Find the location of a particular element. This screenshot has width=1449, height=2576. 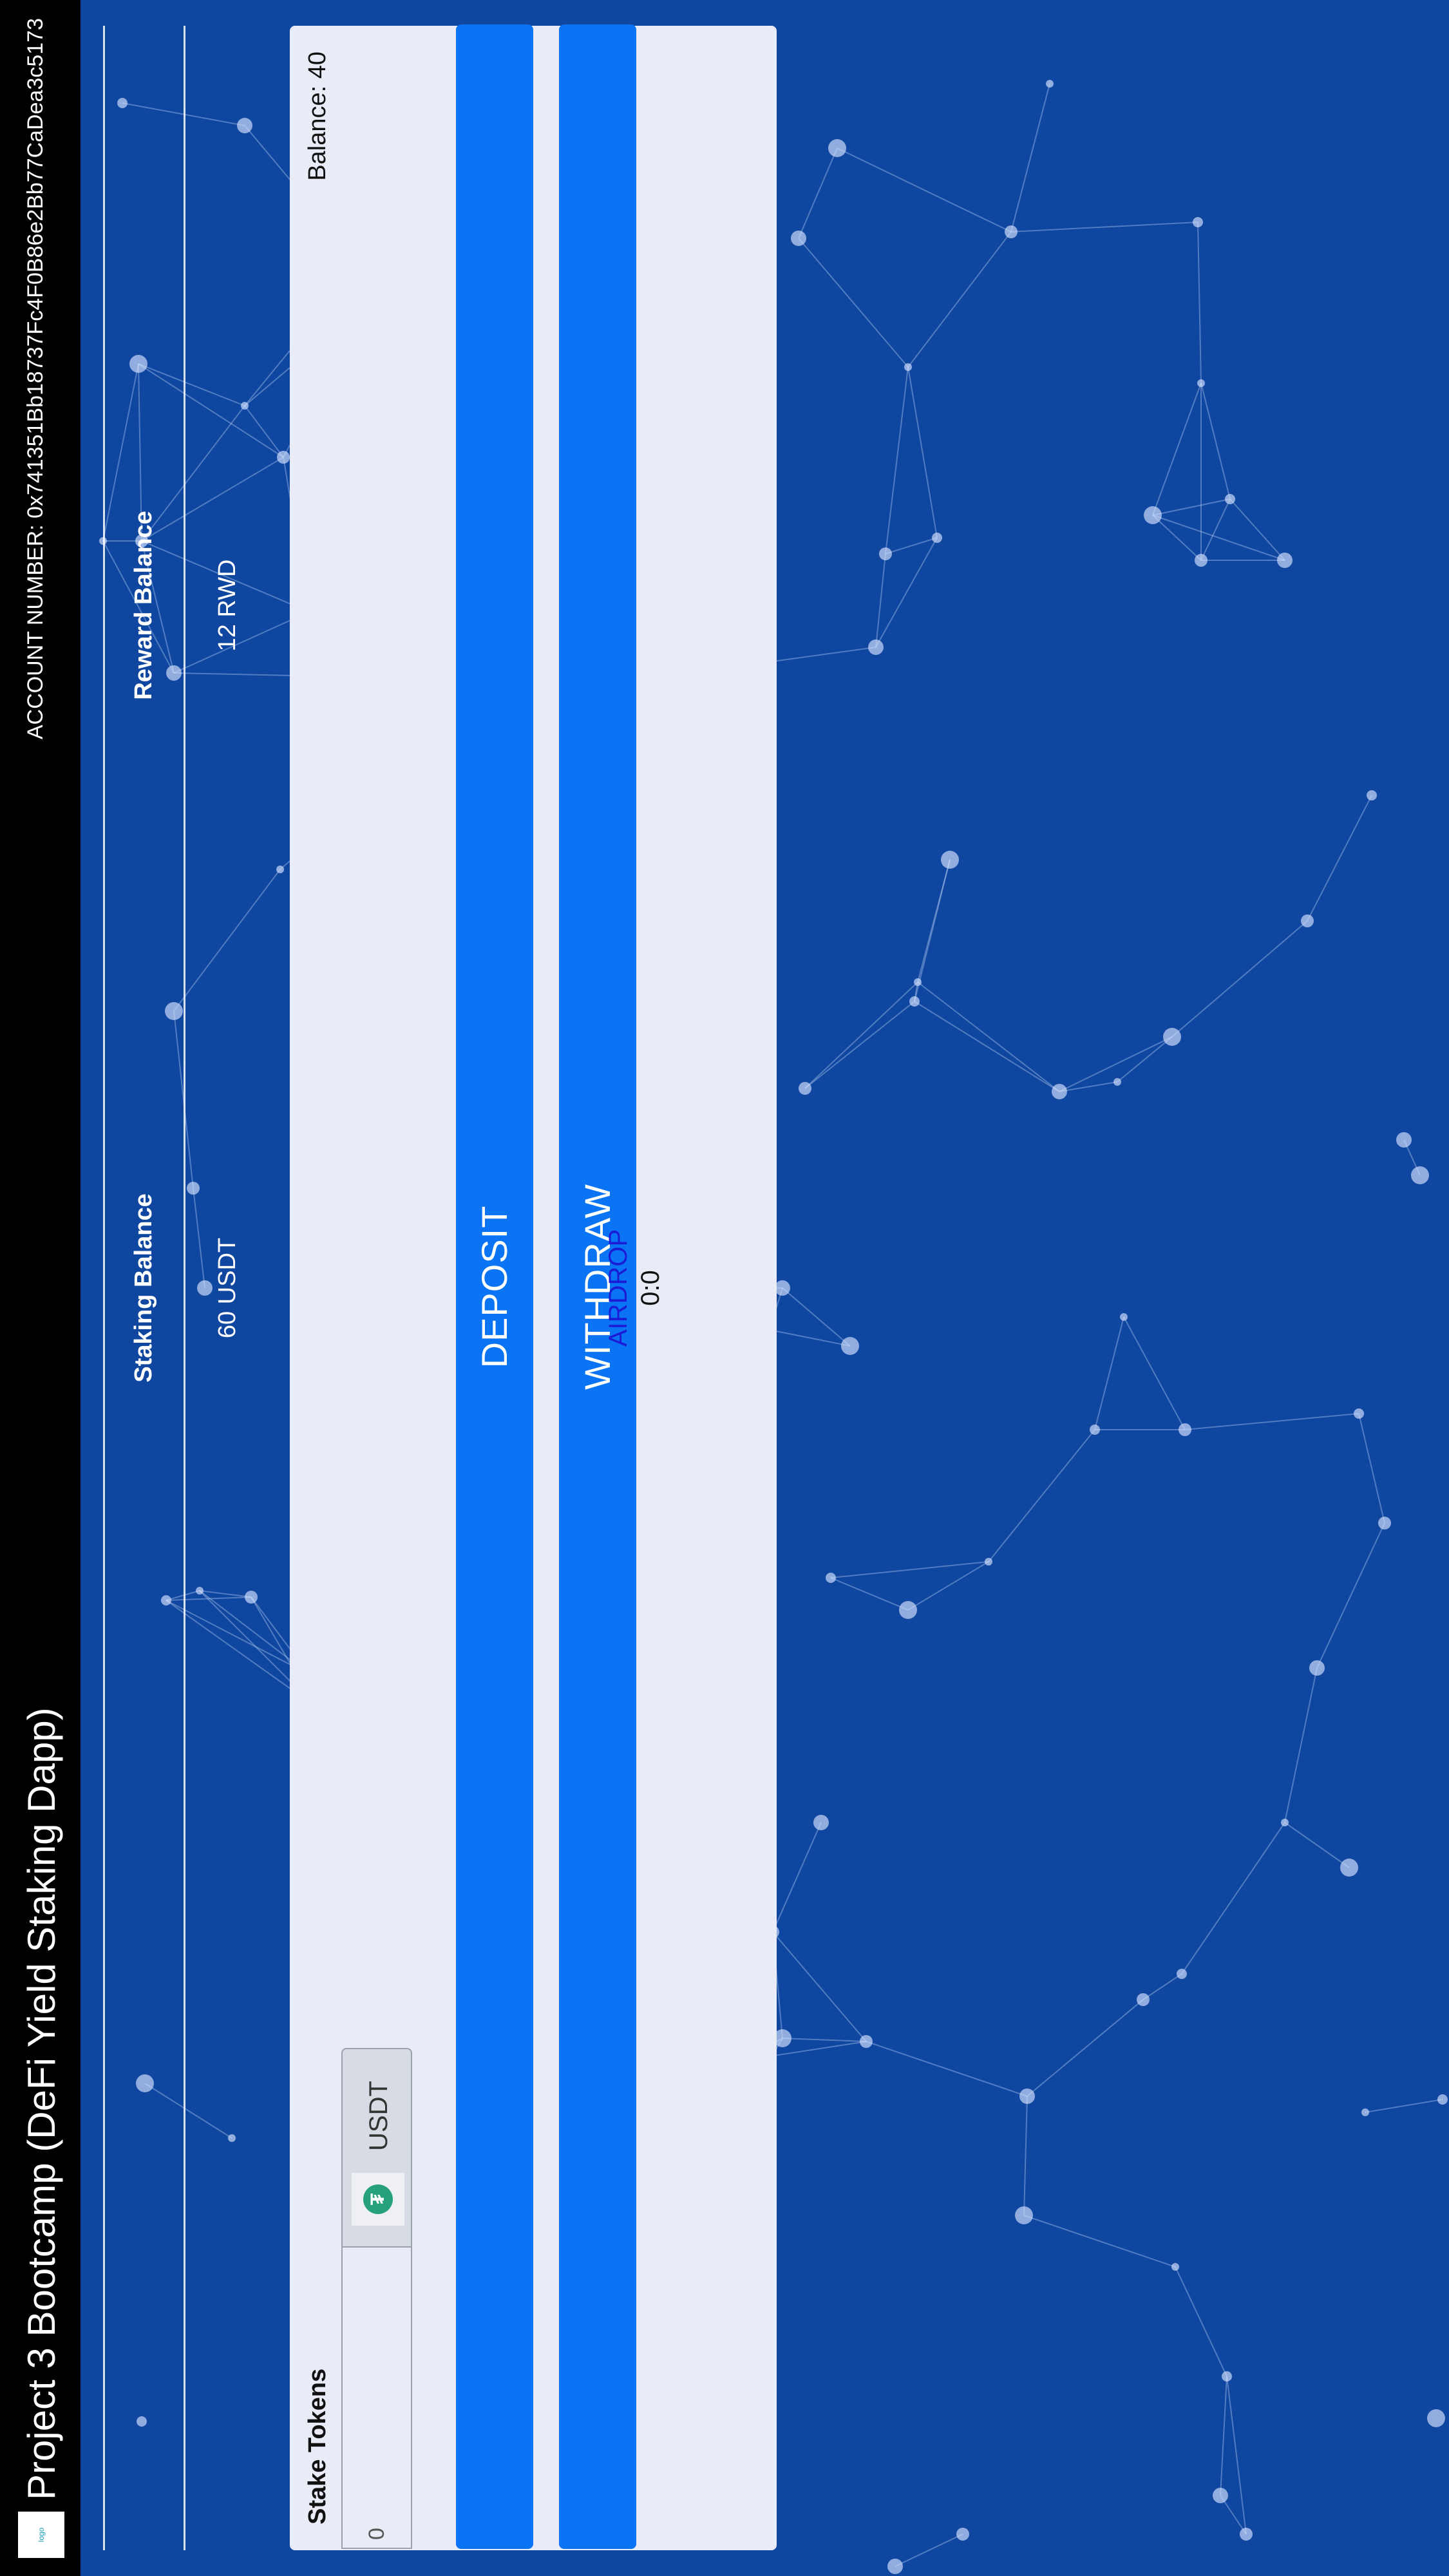

token-icon-box: ₮ is located at coordinates (378, 2200).